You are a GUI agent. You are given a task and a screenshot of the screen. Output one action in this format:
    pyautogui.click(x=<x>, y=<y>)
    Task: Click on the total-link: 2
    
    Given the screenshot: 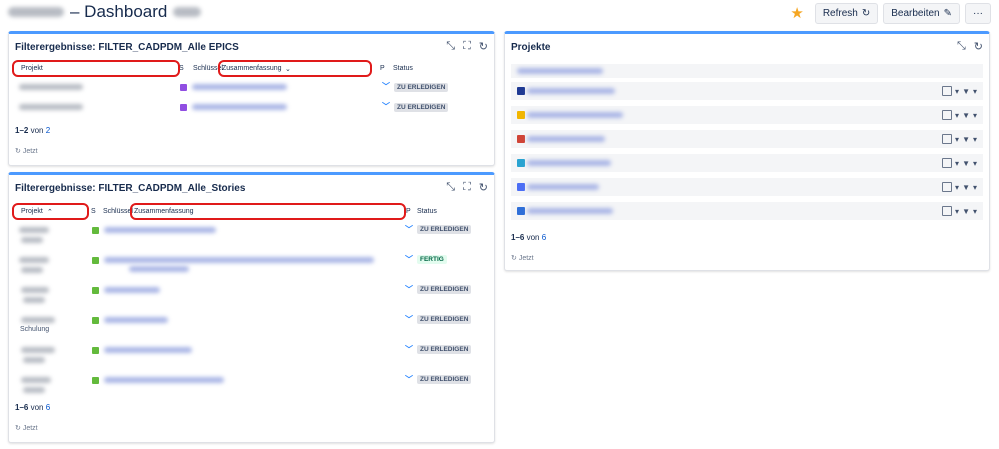 What is the action you would take?
    pyautogui.click(x=48, y=130)
    